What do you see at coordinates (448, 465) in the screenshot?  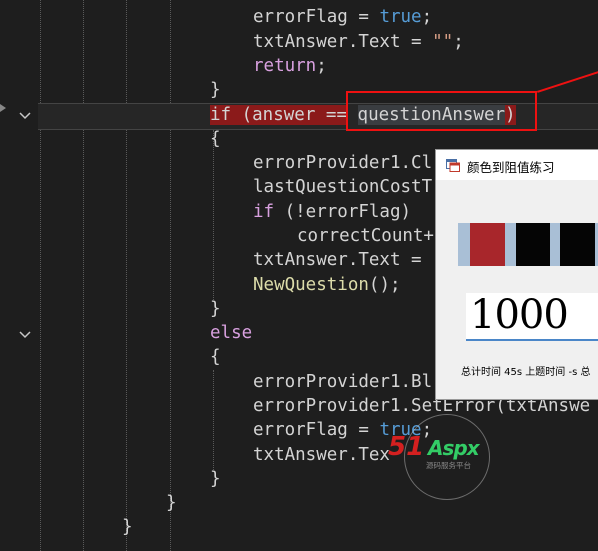 I see `watermark-subtitle: 源码服务平台` at bounding box center [448, 465].